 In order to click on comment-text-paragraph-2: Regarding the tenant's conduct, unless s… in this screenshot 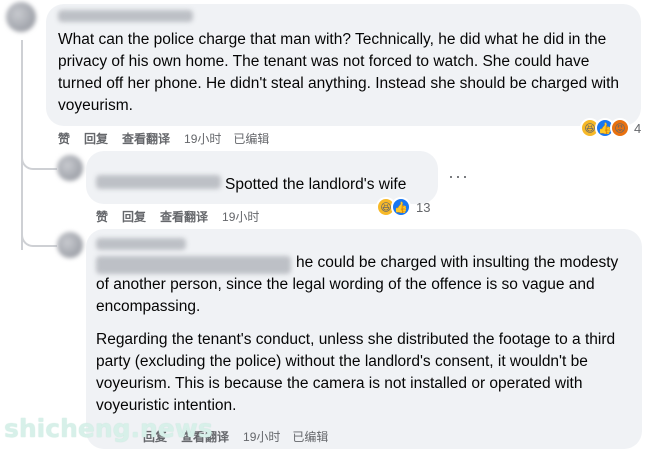, I will do `click(356, 372)`.